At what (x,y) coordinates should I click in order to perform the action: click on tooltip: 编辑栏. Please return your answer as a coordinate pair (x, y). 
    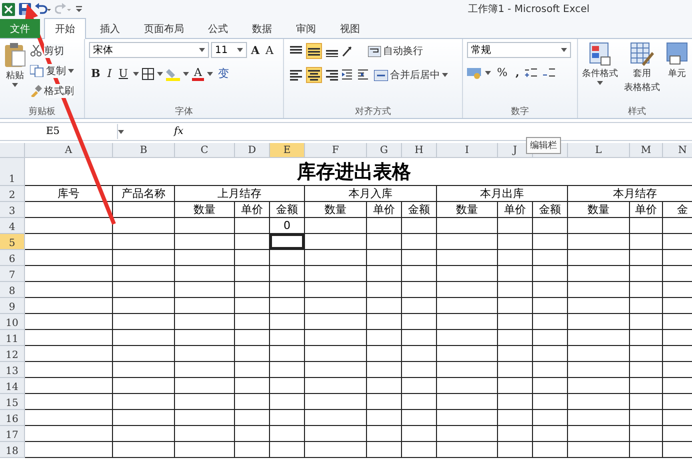
    Looking at the image, I should click on (543, 145).